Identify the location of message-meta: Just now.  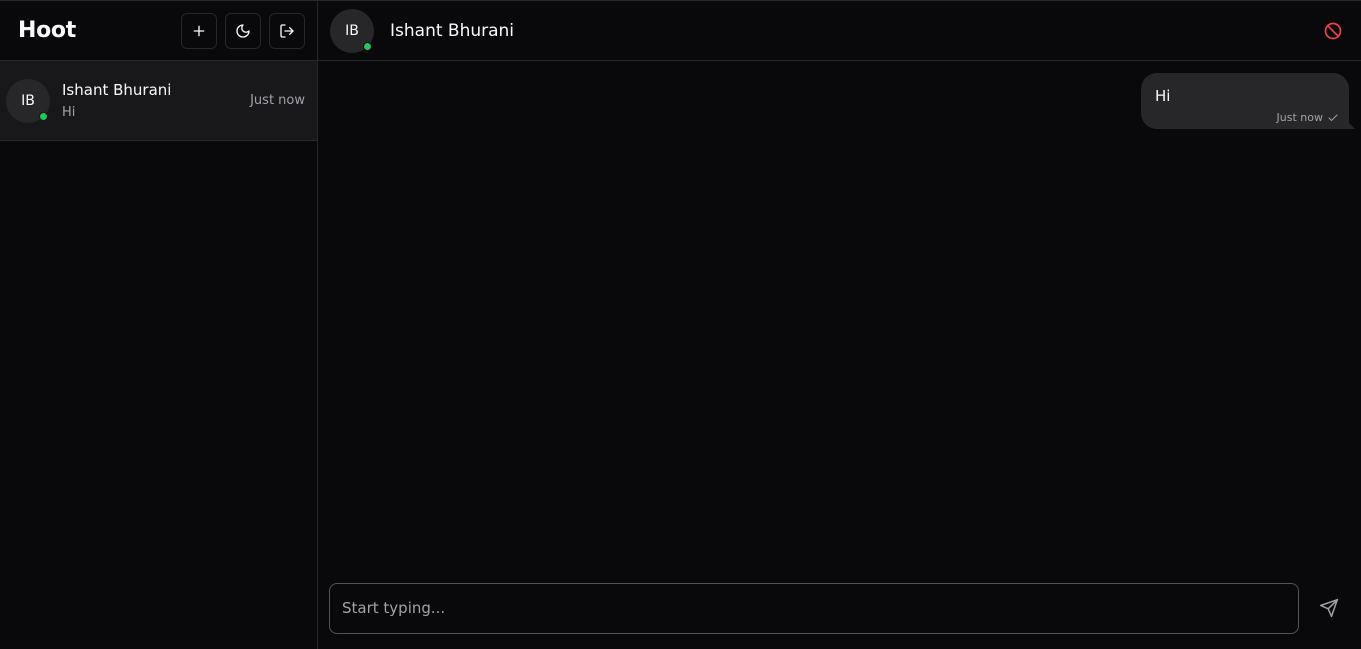
(1308, 117).